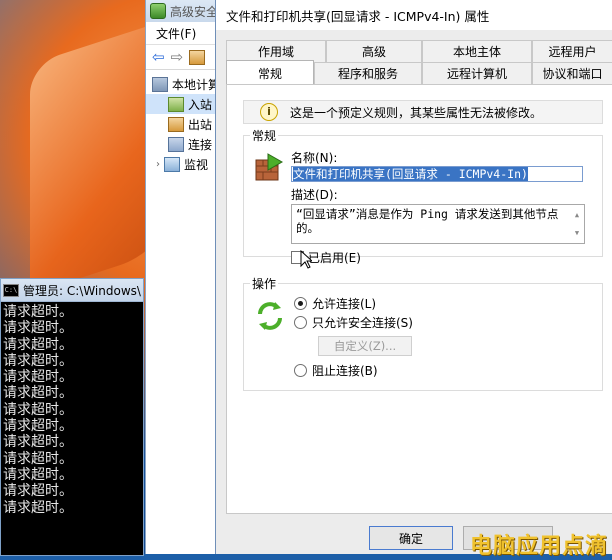  What do you see at coordinates (176, 33) in the screenshot?
I see `menu-file: 文件(F)` at bounding box center [176, 33].